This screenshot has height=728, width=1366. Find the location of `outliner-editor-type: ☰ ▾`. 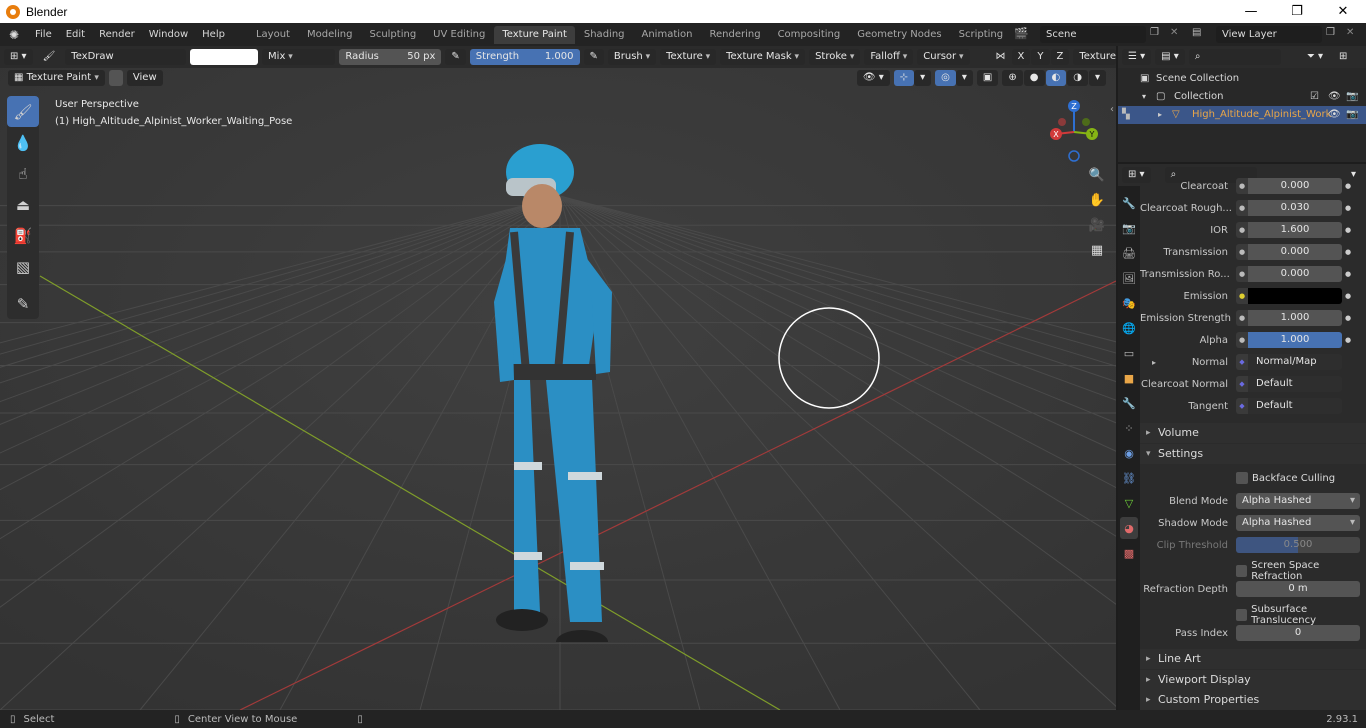

outliner-editor-type: ☰ ▾ is located at coordinates (1137, 57).